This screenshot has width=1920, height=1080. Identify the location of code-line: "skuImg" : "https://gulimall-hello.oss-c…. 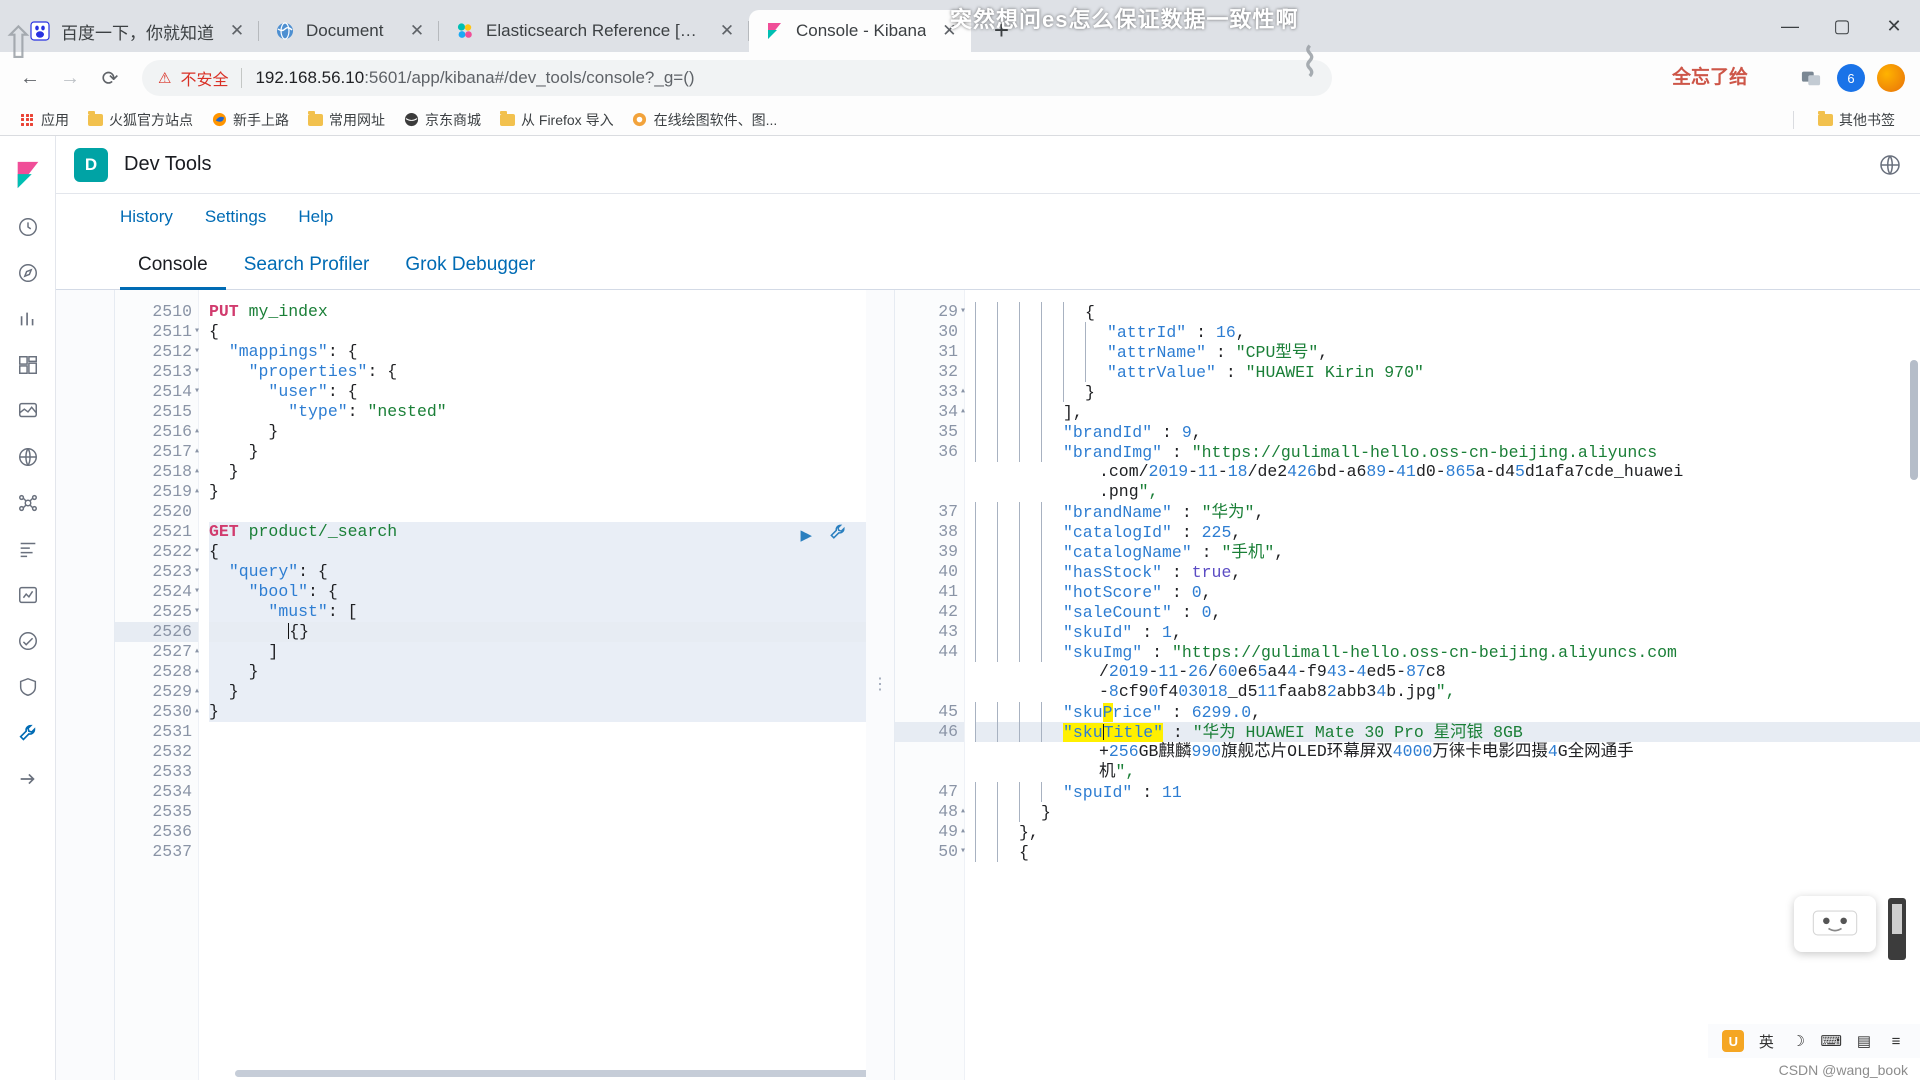
(1447, 652).